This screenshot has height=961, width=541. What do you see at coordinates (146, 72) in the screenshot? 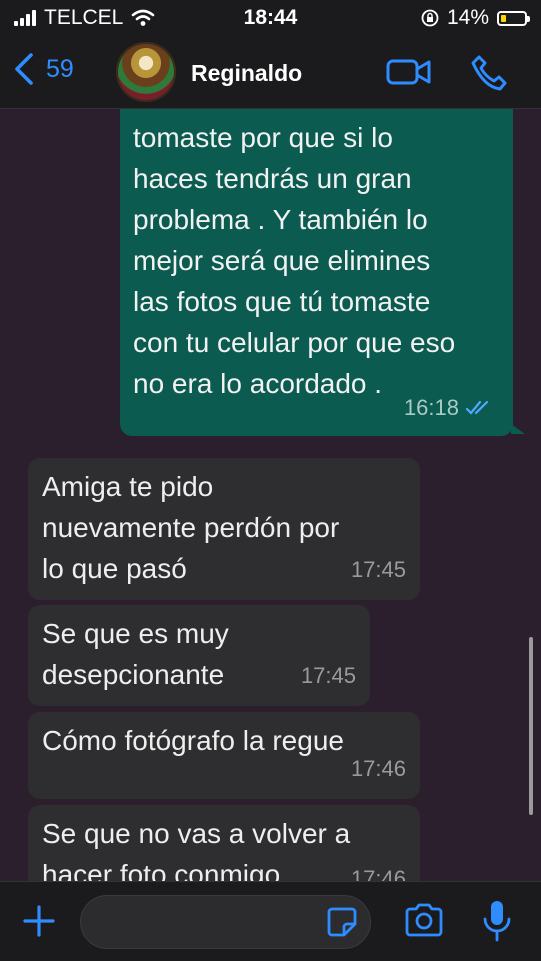
I see `avatar` at bounding box center [146, 72].